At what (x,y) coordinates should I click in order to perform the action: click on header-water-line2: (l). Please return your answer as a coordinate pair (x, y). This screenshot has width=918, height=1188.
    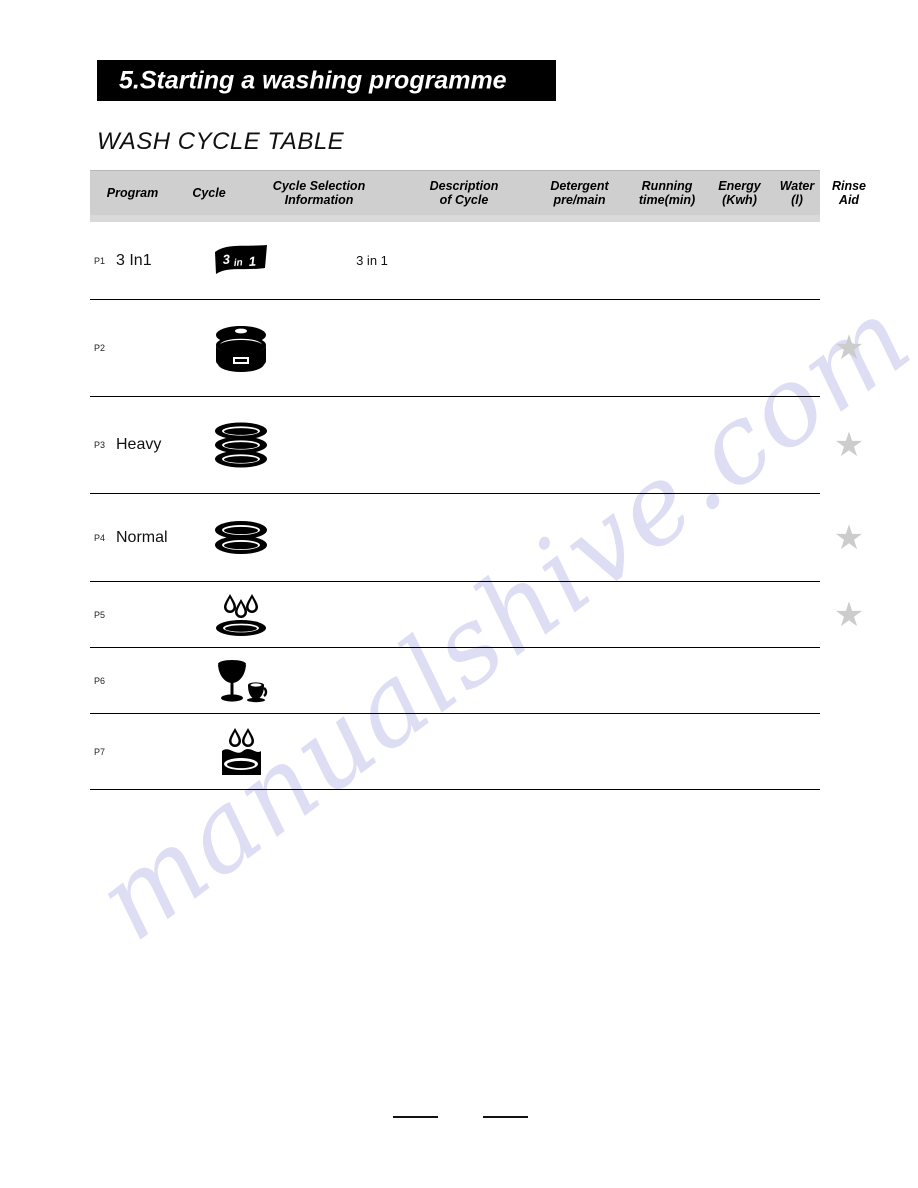
    Looking at the image, I should click on (797, 200).